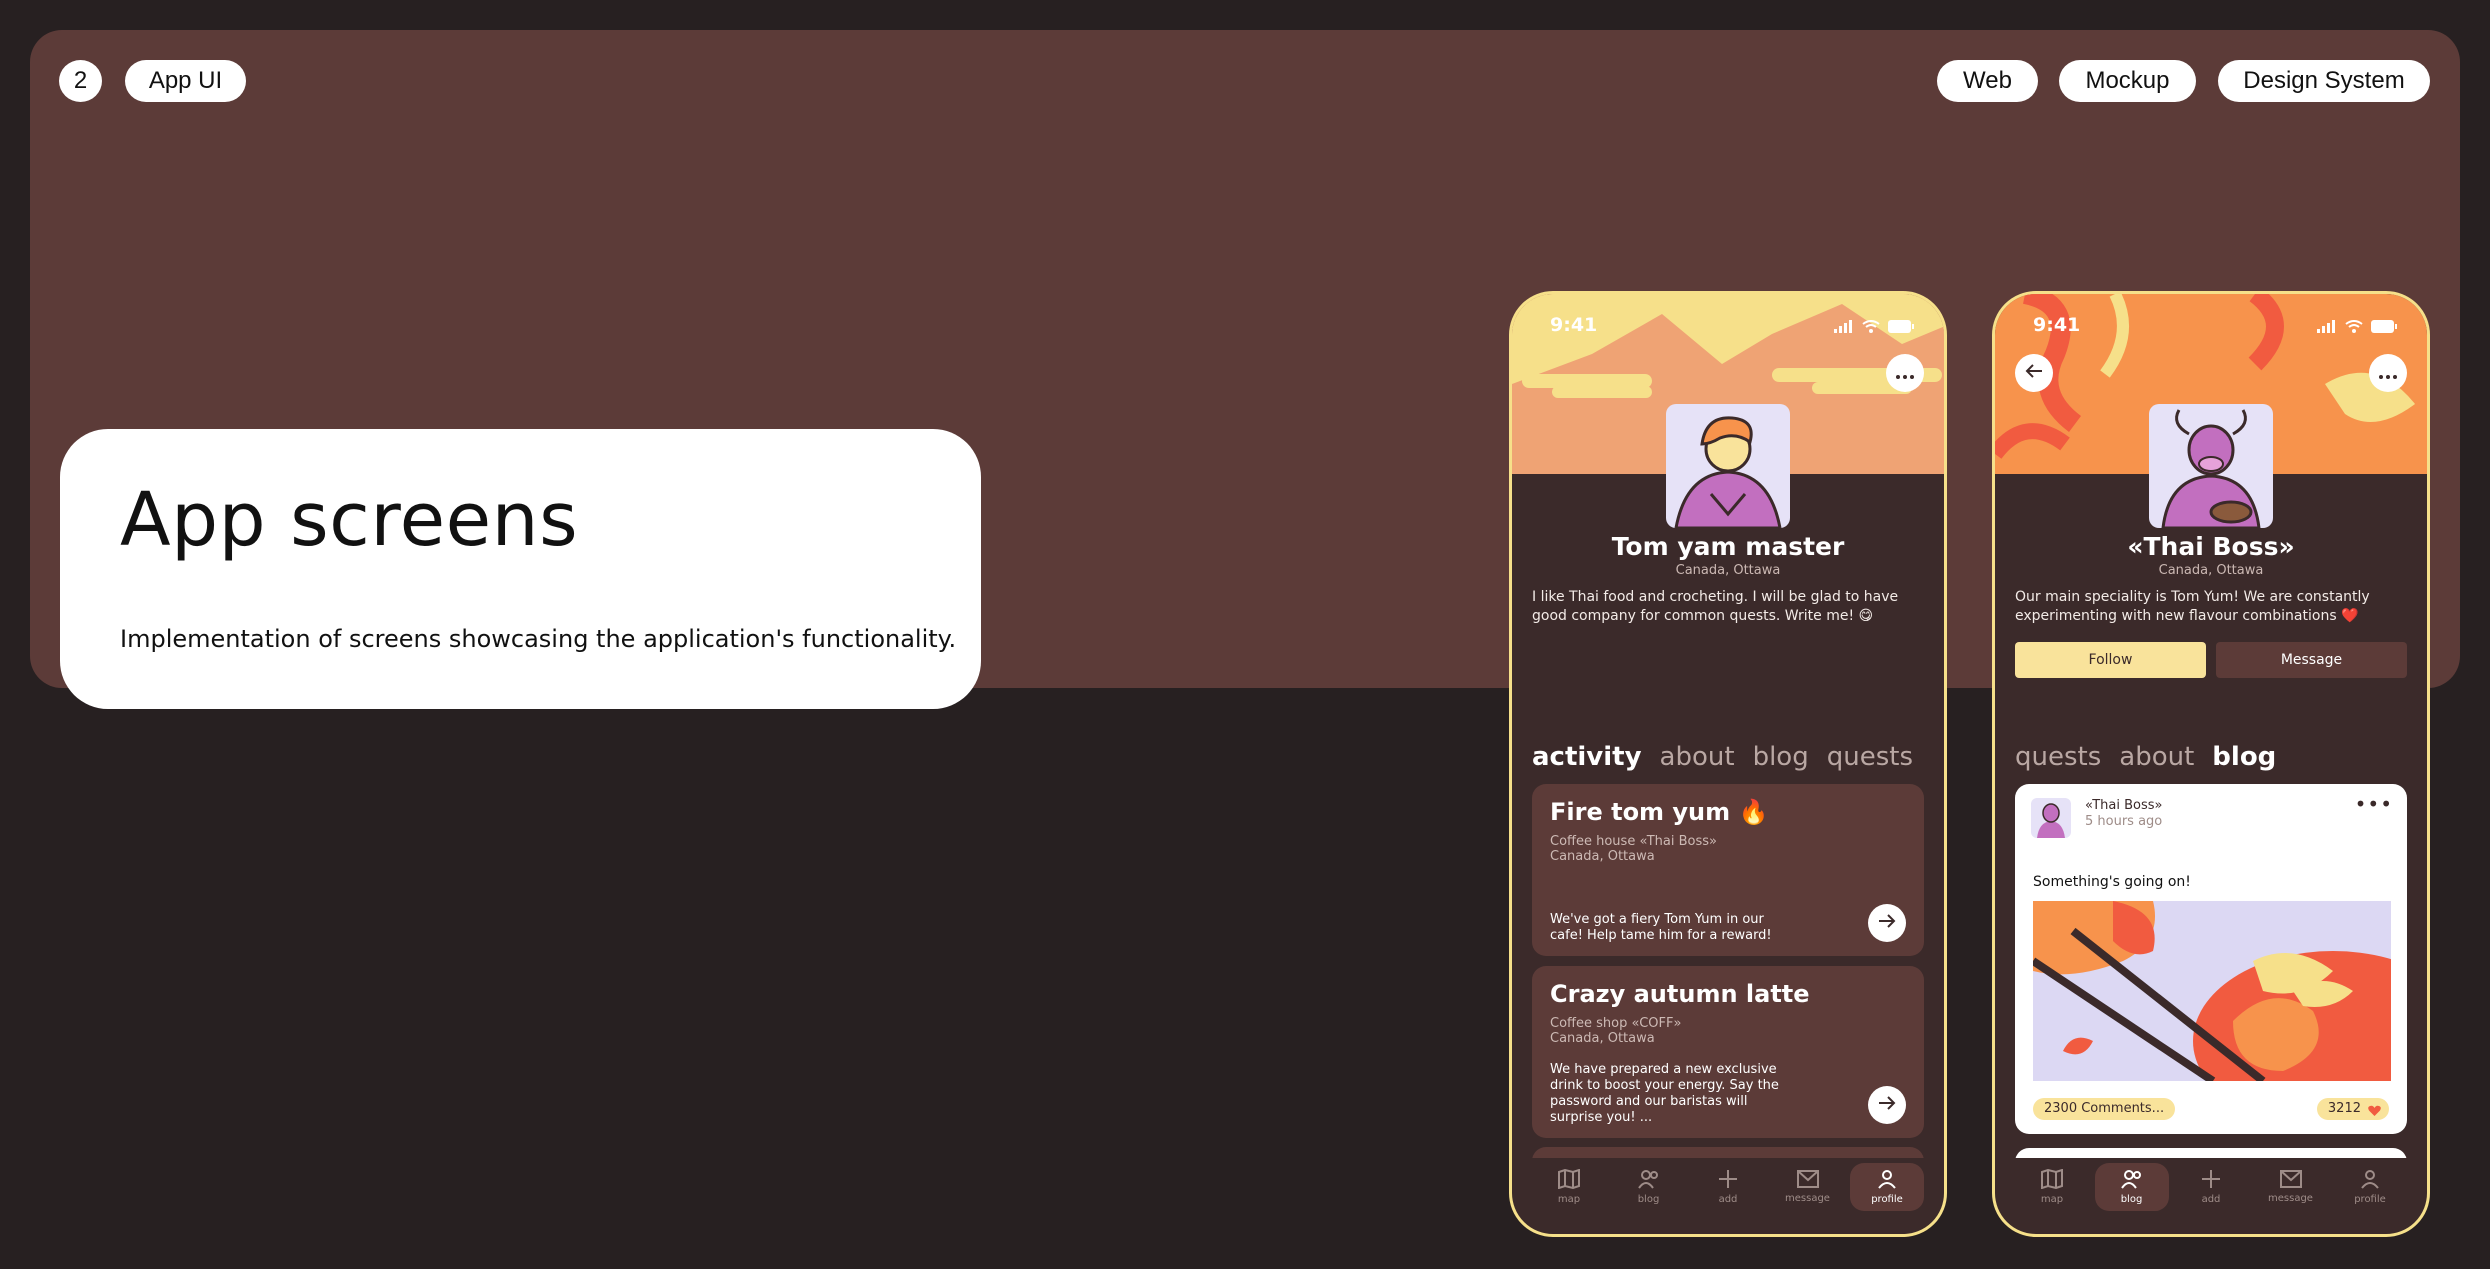  I want to click on post-image, so click(2212, 991).